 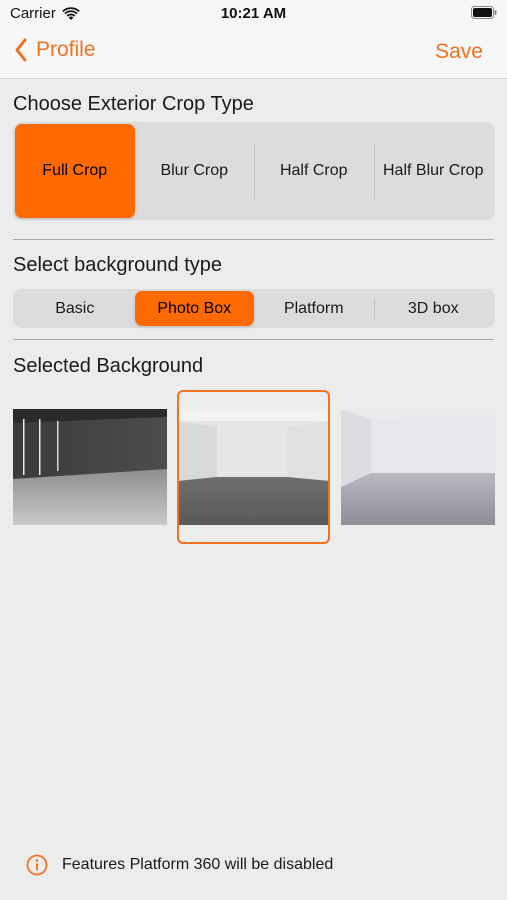 What do you see at coordinates (118, 265) in the screenshot?
I see `background-type-title: Select background type` at bounding box center [118, 265].